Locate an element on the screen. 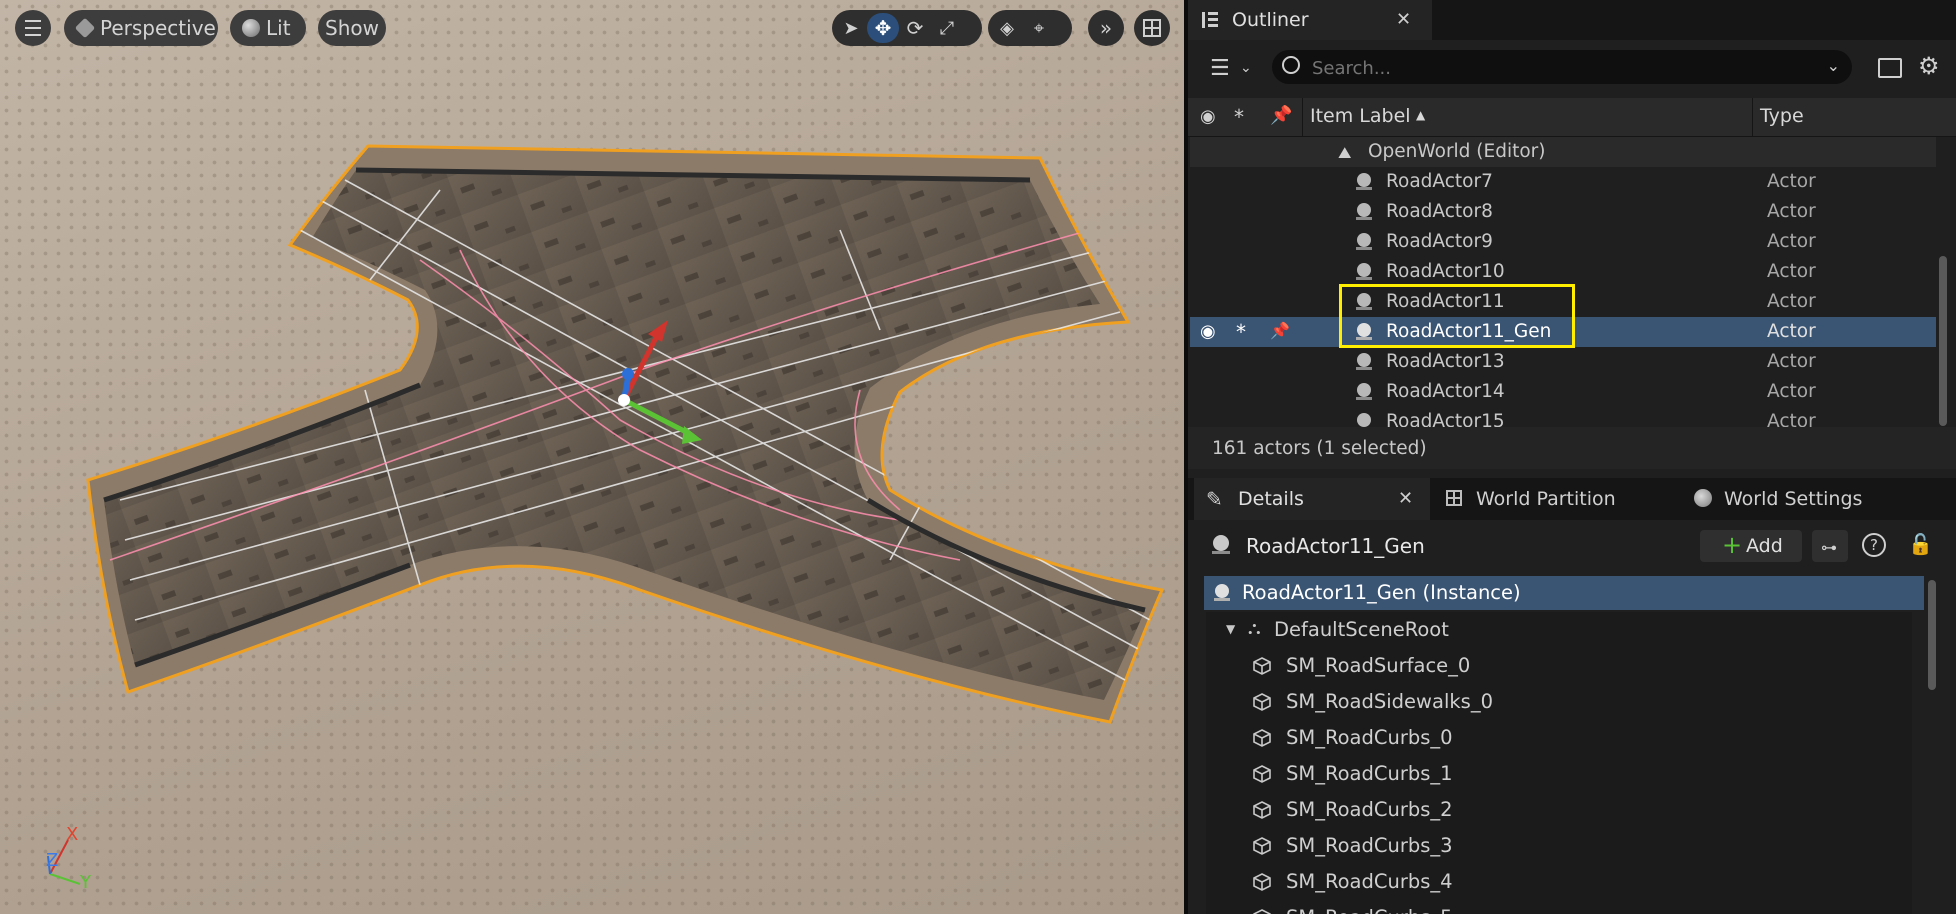  component-row: SM_RoadSurface_0 is located at coordinates (1559, 666).